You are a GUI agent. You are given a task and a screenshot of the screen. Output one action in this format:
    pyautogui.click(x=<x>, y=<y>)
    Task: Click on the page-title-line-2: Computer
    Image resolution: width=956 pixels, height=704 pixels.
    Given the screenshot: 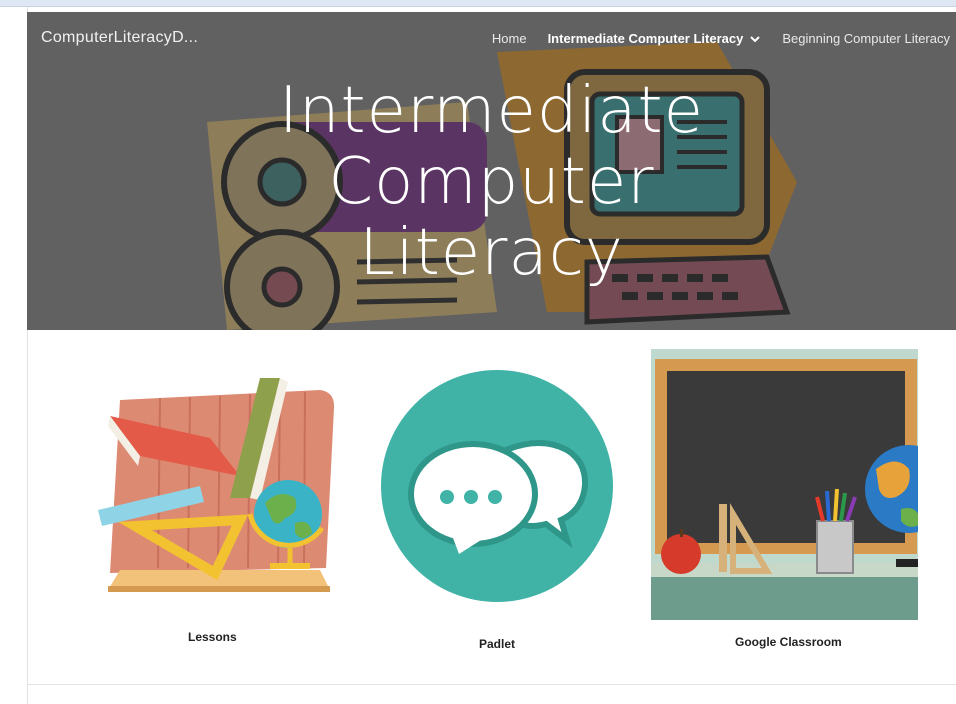 What is the action you would take?
    pyautogui.click(x=491, y=182)
    